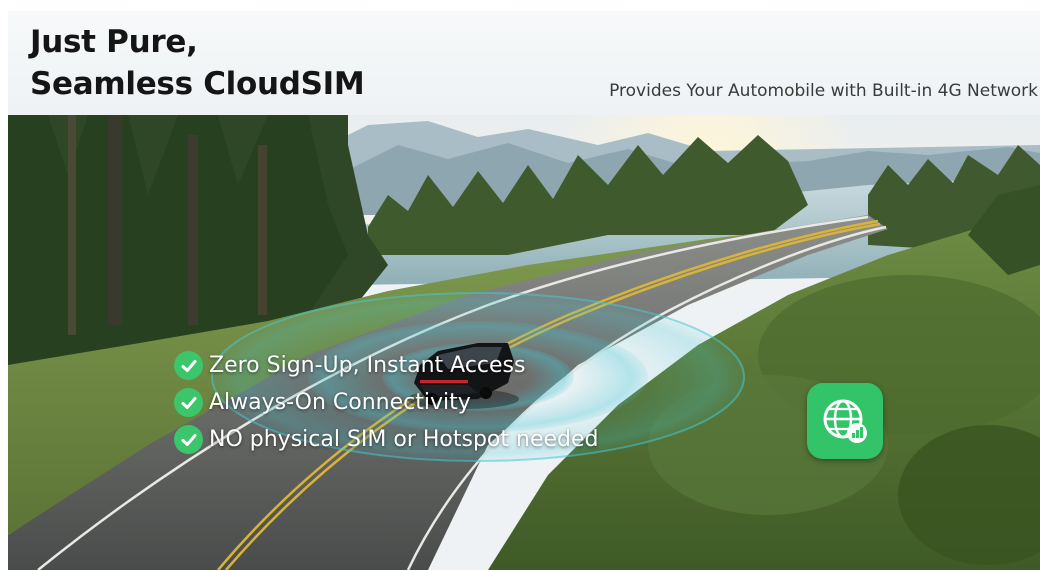 Image resolution: width=1040 pixels, height=570 pixels. Describe the element at coordinates (367, 365) in the screenshot. I see `feature-text: Zero Sign-Up, Instant Access` at that location.